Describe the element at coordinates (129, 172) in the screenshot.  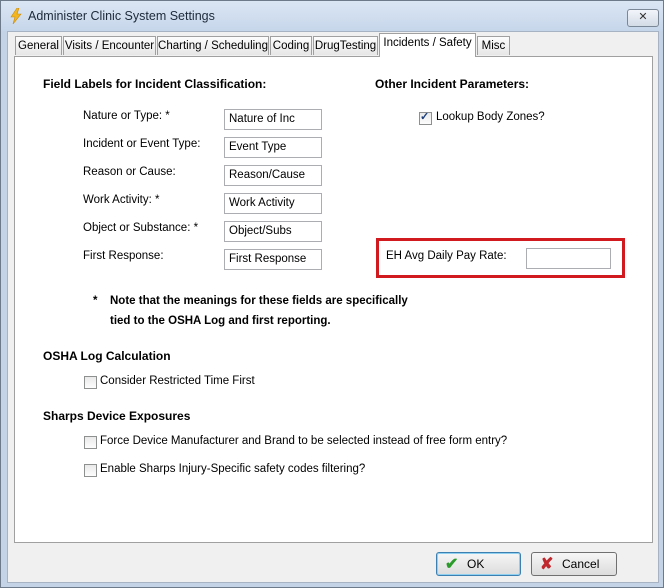
I see `reason-cause-label: Reason or Cause:` at that location.